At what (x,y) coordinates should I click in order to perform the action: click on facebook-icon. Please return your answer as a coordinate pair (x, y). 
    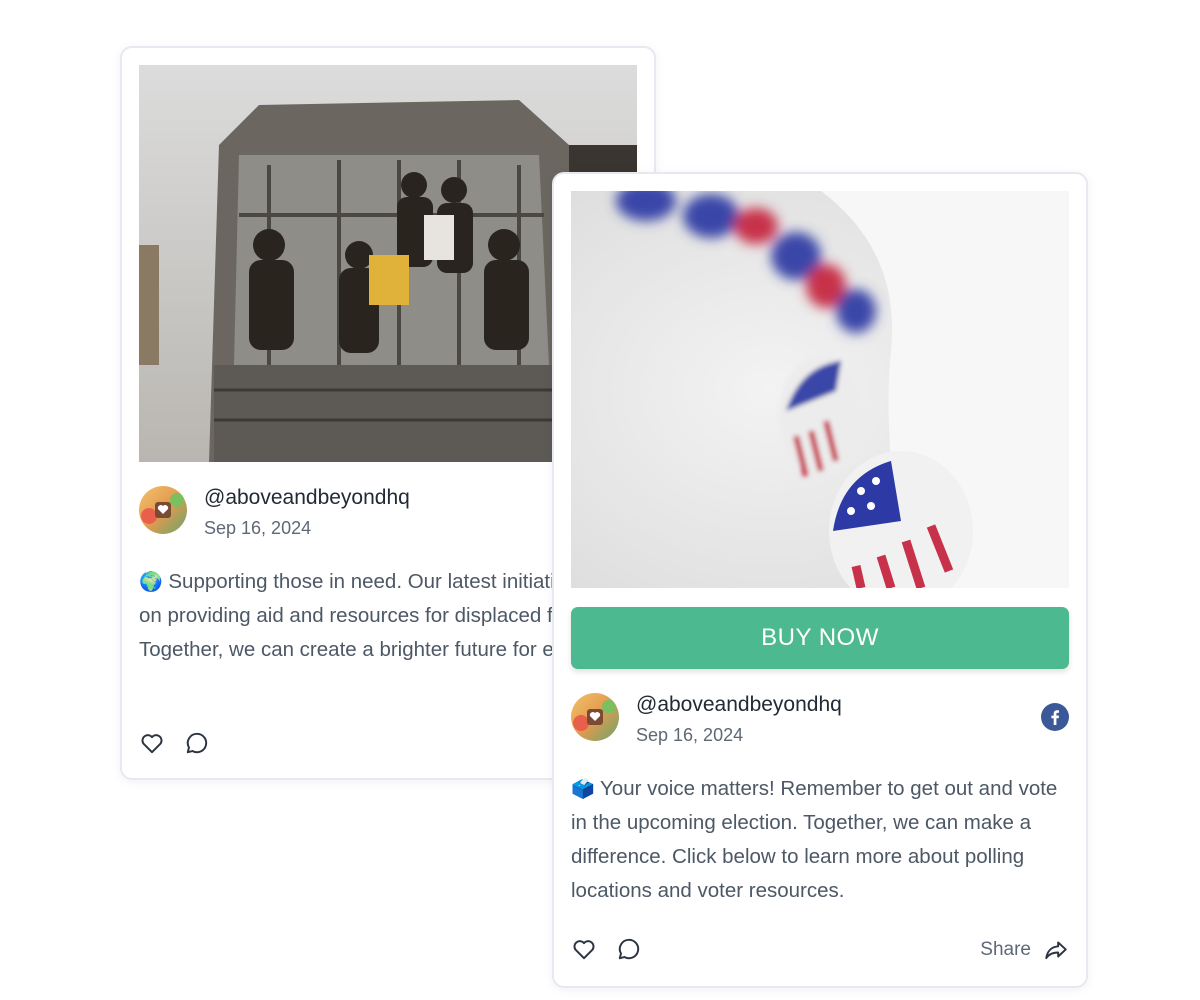
    Looking at the image, I should click on (1055, 717).